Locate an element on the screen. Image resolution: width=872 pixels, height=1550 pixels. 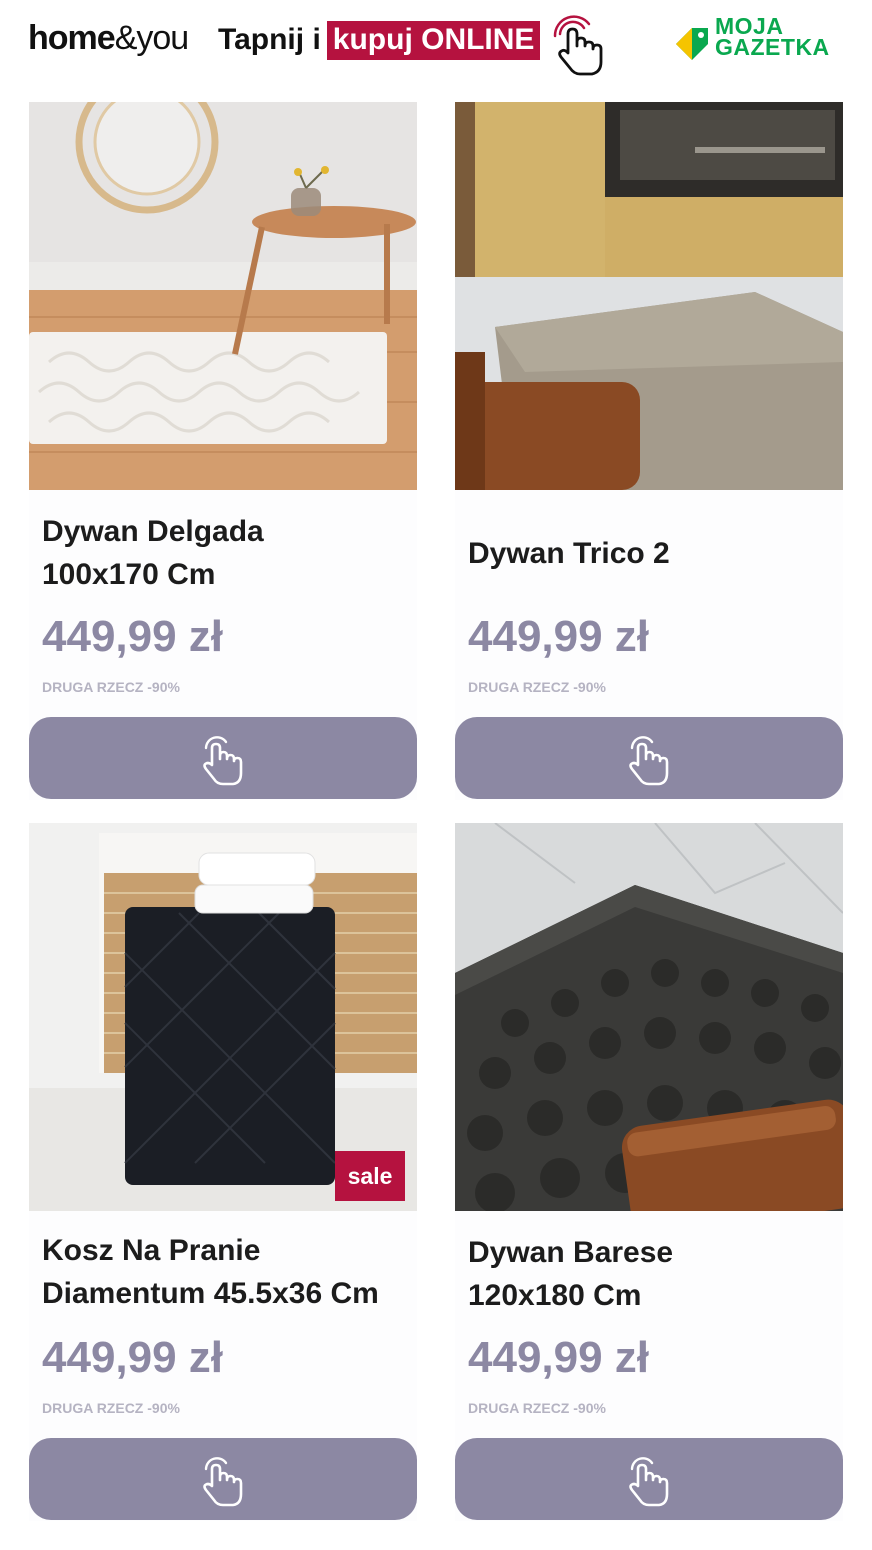
brand-bold-text: home is located at coordinates (72, 38).